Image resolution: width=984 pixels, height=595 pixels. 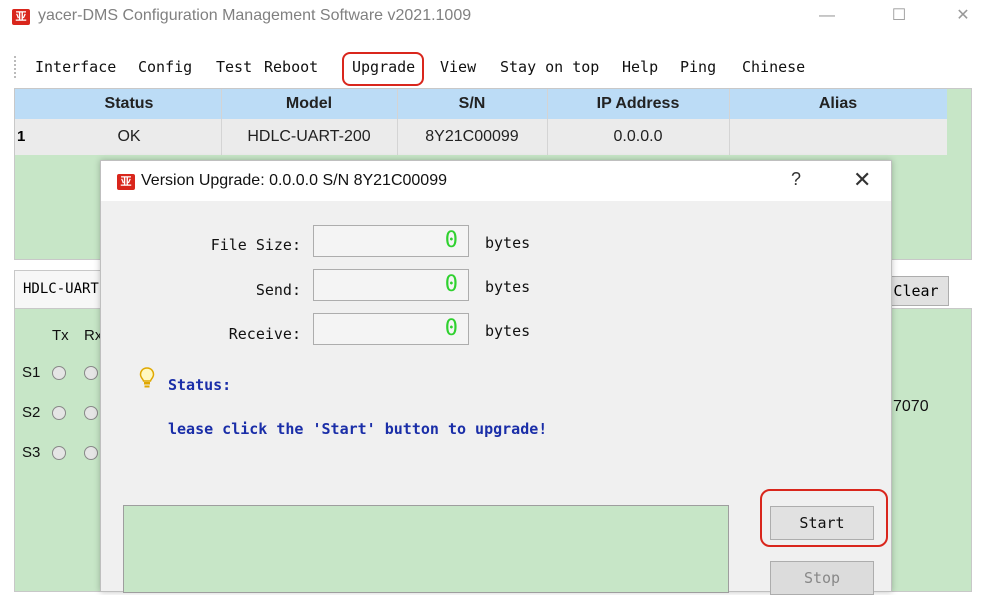 I want to click on cell-model: HDLC-UART-200, so click(x=309, y=136).